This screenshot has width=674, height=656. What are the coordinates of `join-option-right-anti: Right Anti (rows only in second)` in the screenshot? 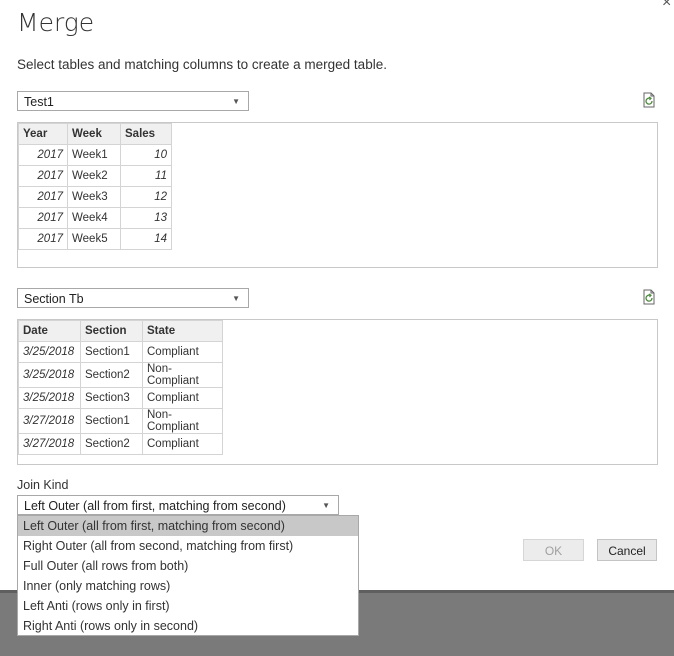 It's located at (188, 626).